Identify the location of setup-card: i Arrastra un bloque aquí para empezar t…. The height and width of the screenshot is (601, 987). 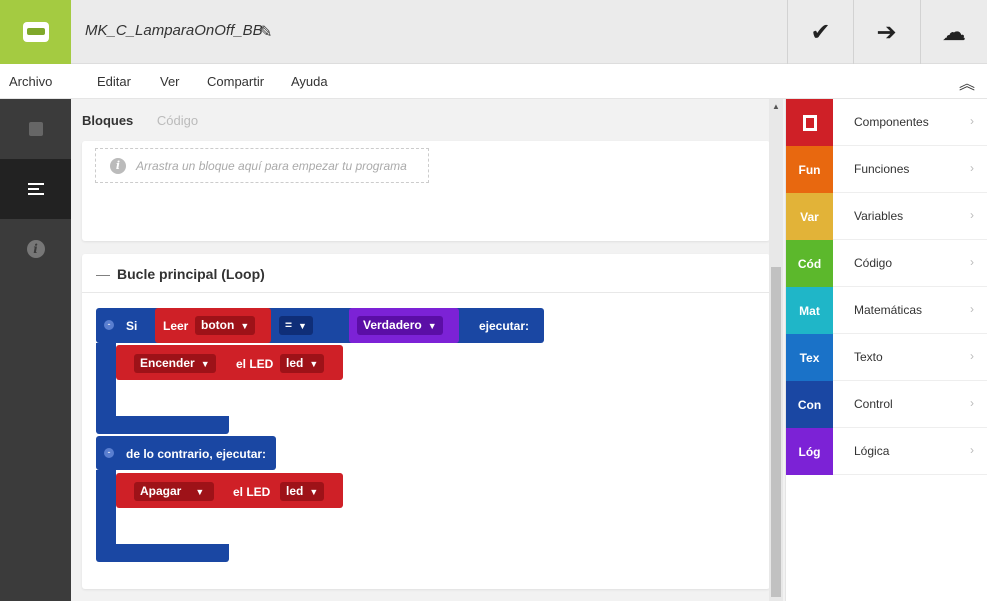
(426, 191).